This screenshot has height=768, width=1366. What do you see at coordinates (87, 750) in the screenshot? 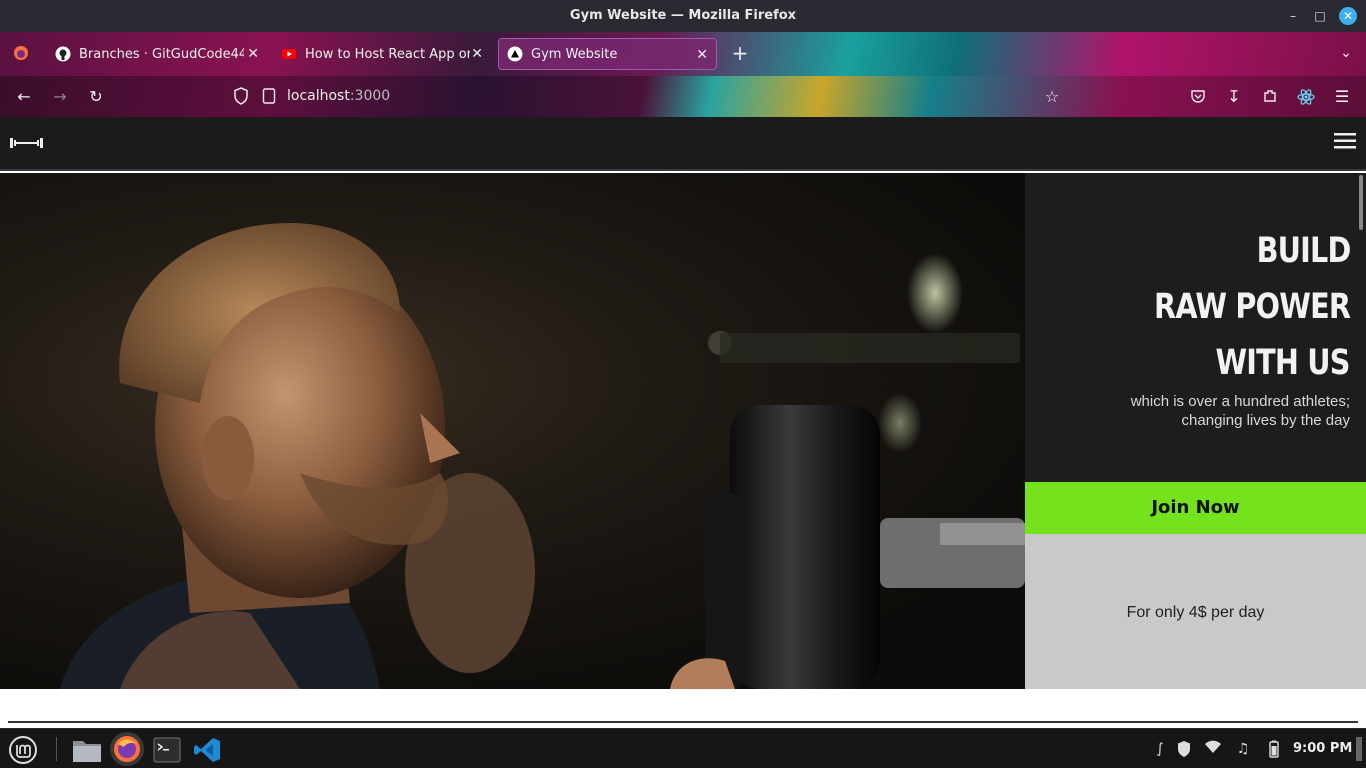
I see `file-manager-icon` at bounding box center [87, 750].